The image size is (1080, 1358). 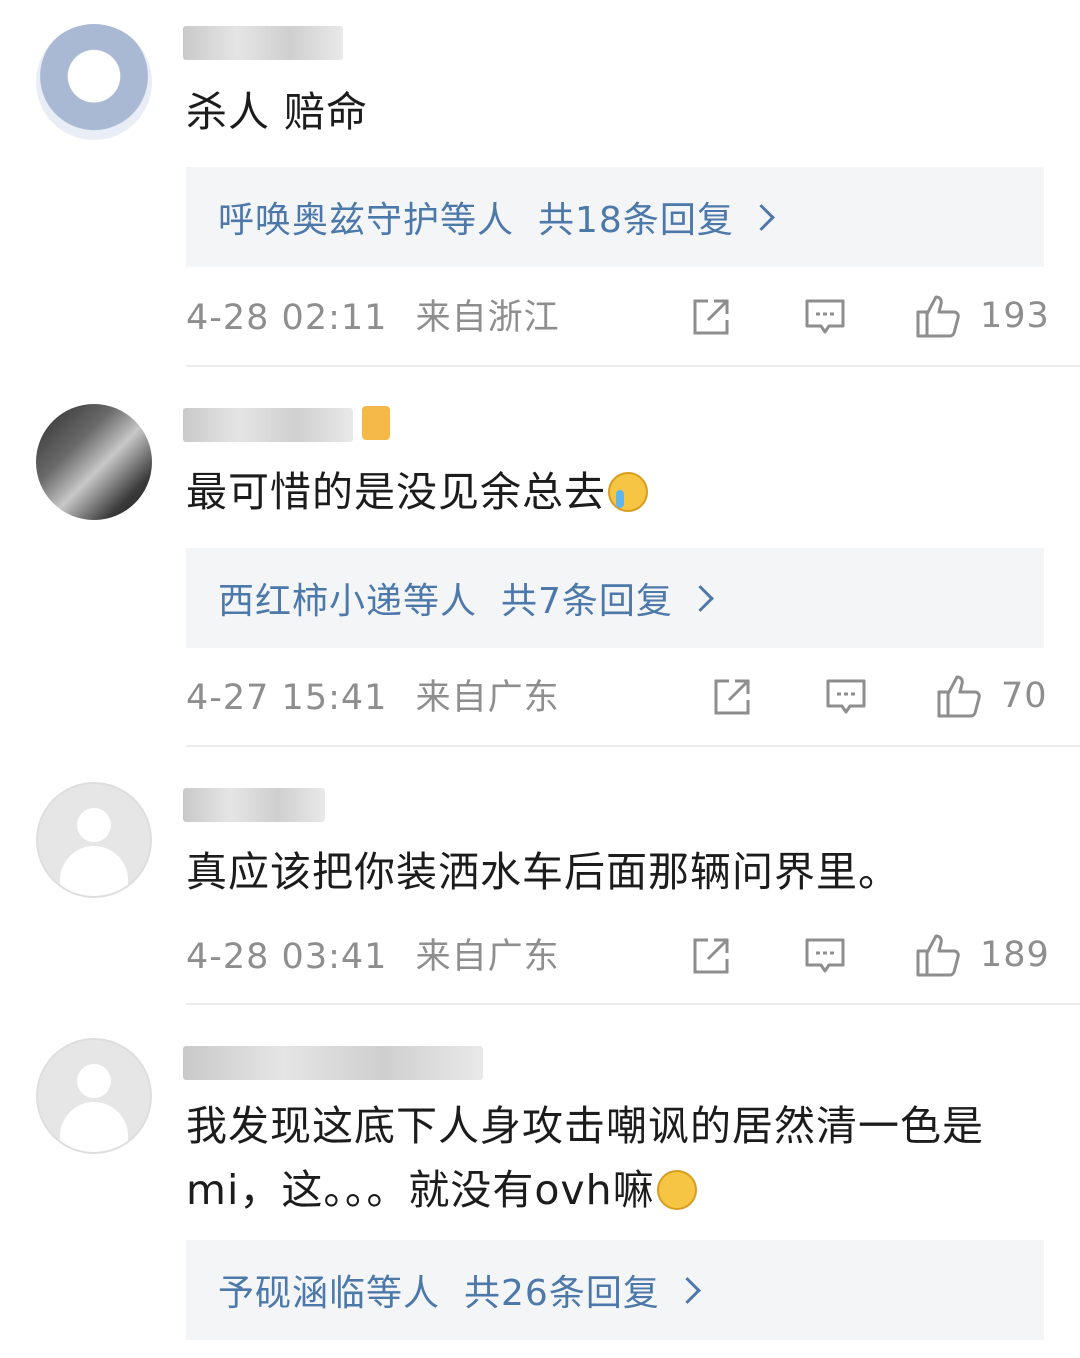 I want to click on comment-meta: 4-28 02:11 来自浙江, so click(x=373, y=318).